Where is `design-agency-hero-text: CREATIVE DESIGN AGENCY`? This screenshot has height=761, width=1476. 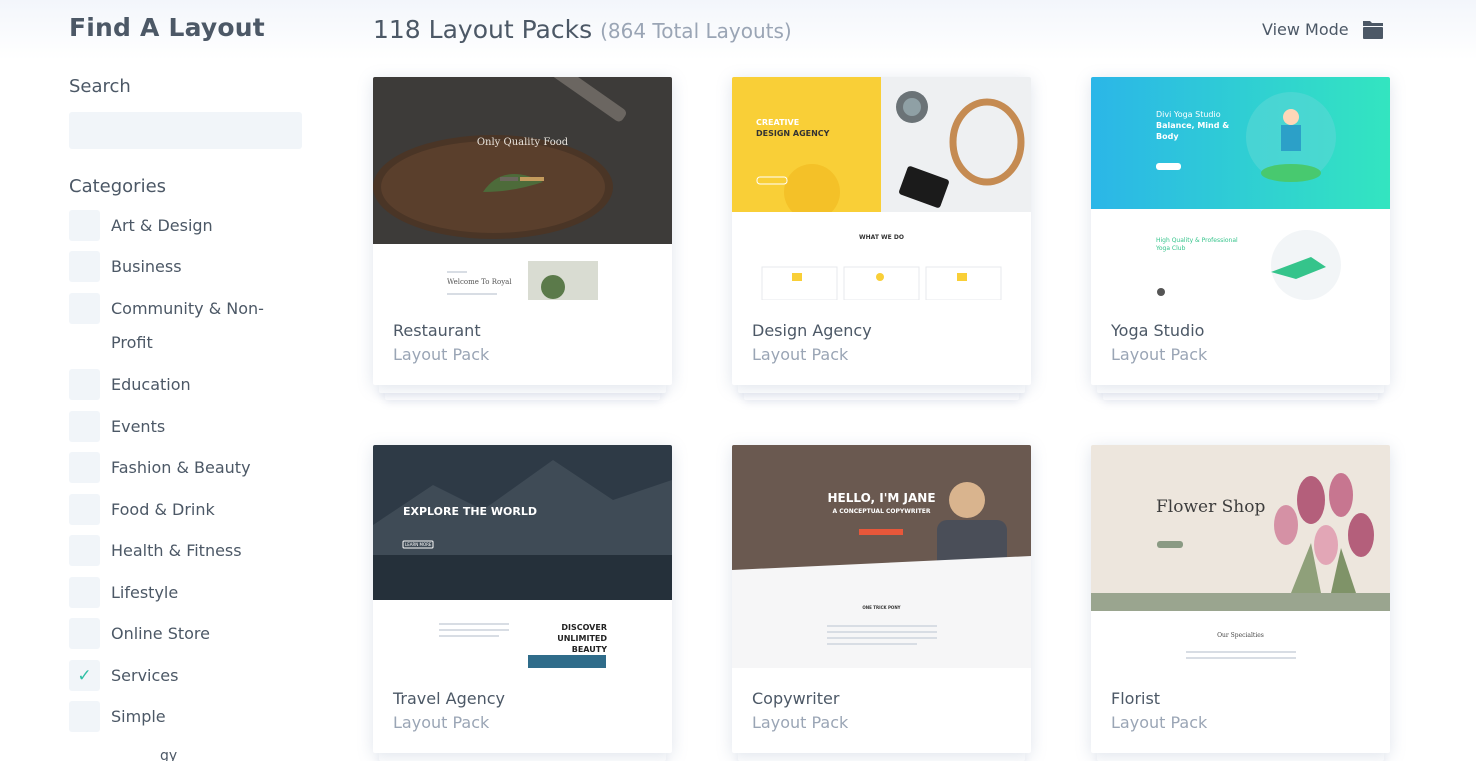
design-agency-hero-text: CREATIVE DESIGN AGENCY is located at coordinates (792, 128).